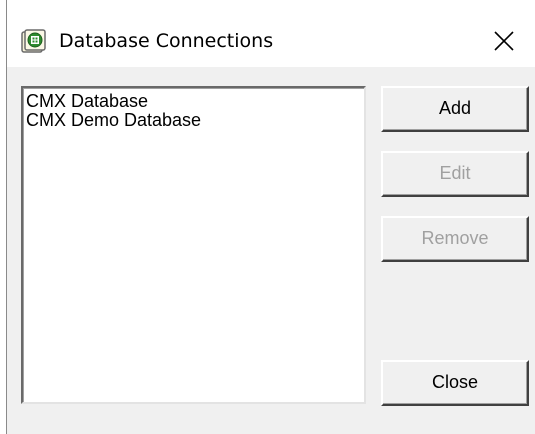 Image resolution: width=535 pixels, height=434 pixels. Describe the element at coordinates (455, 239) in the screenshot. I see `remove-button: Remove` at that location.